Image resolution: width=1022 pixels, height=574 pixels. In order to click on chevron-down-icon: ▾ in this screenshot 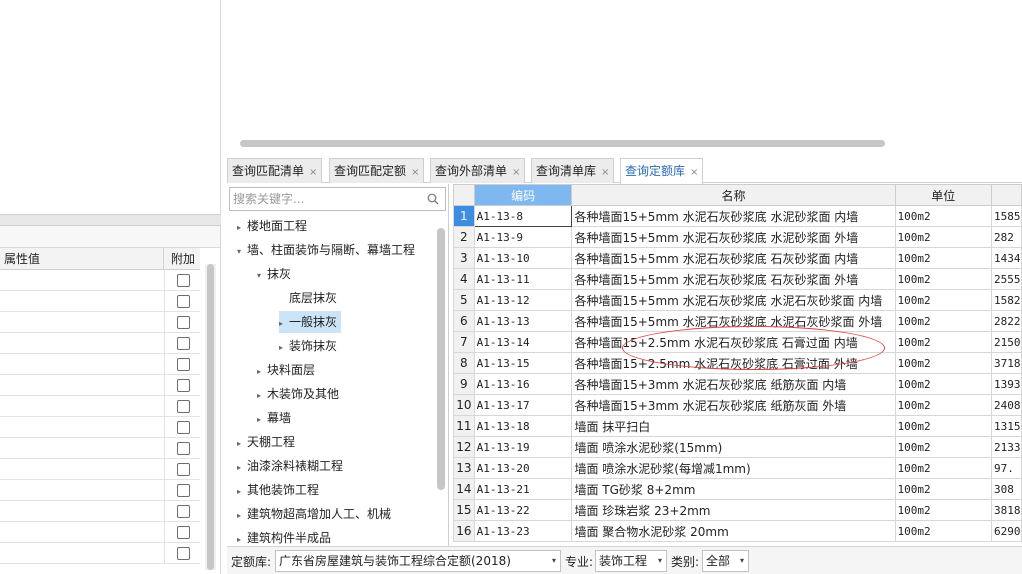, I will do `click(262, 276)`.